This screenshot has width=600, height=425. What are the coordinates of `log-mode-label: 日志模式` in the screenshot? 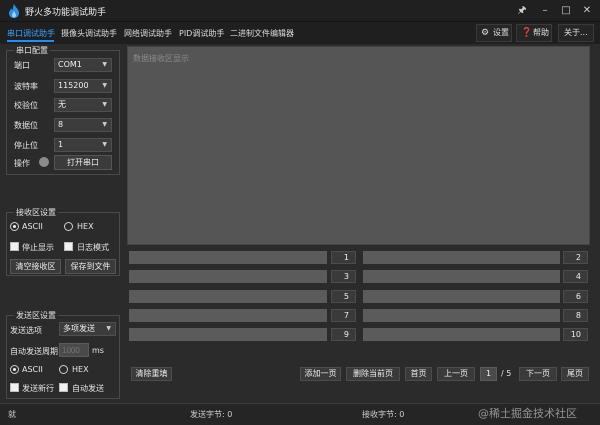 It's located at (93, 247).